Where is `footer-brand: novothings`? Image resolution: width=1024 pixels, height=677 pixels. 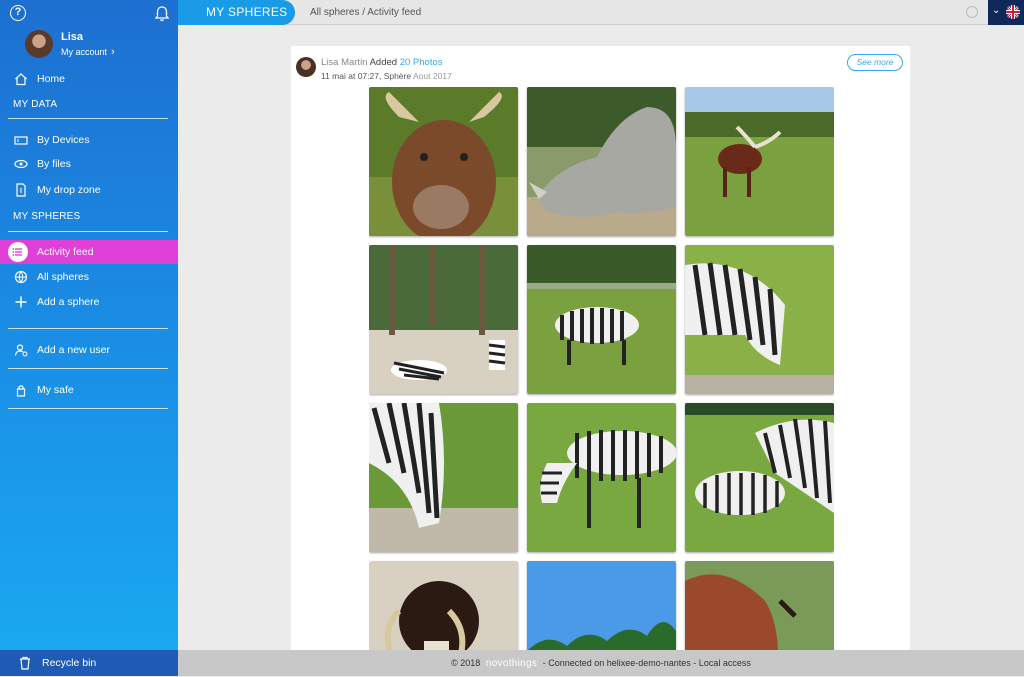 footer-brand: novothings is located at coordinates (511, 663).